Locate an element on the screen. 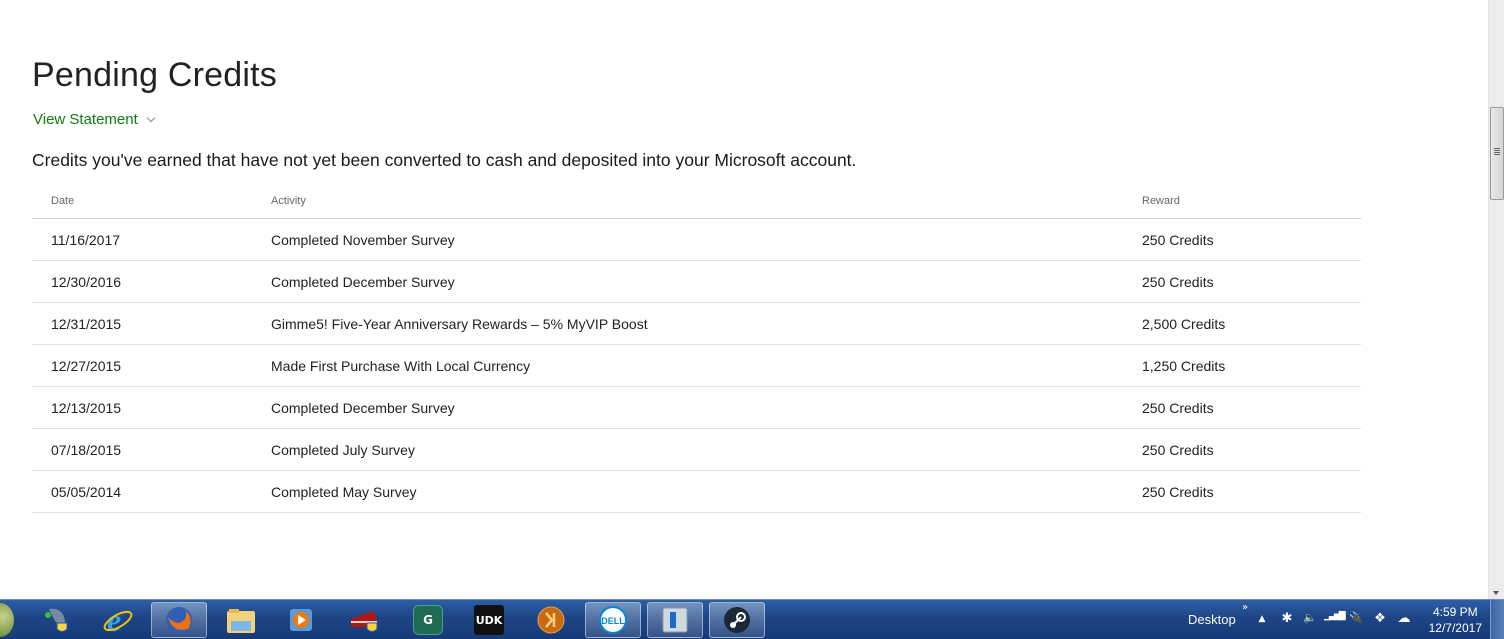 This screenshot has height=639, width=1504. cell-reward: 2,500 Credits is located at coordinates (1184, 324).